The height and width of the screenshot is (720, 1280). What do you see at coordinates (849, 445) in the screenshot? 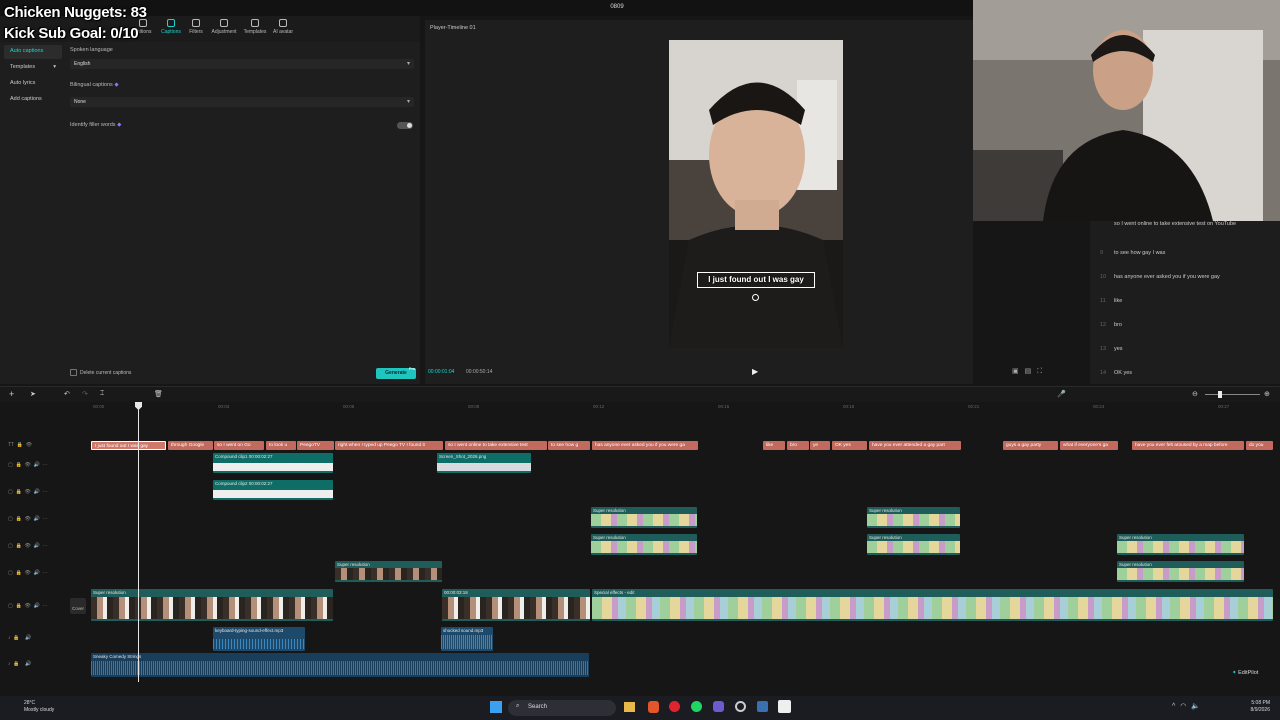
I see `caption-clip: OK yes` at bounding box center [849, 445].